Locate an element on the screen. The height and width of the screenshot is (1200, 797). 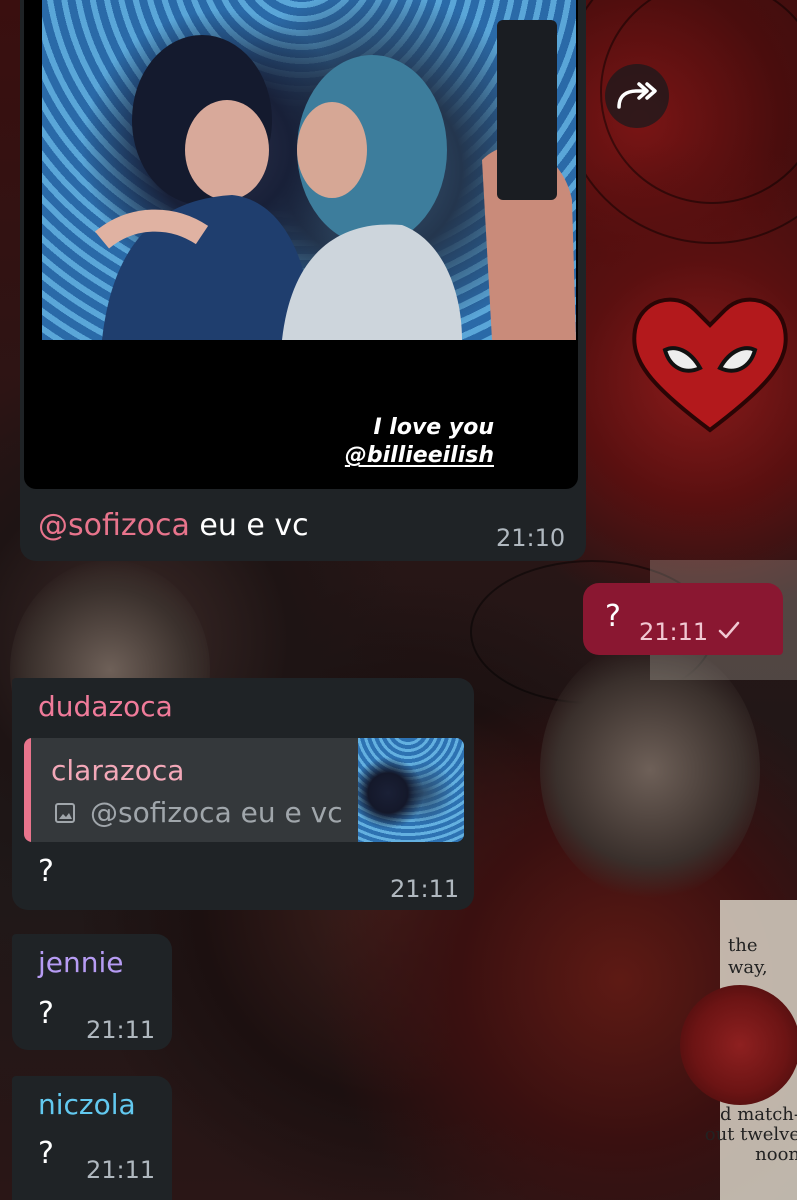
message-bubble-jennie: jennie ? 21:11 is located at coordinates (92, 992).